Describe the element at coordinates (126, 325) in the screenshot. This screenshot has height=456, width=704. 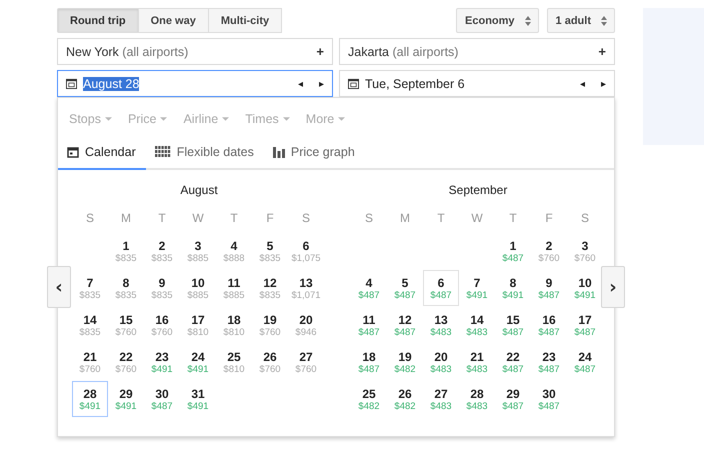
I see `calendar-day: 15 $760` at that location.